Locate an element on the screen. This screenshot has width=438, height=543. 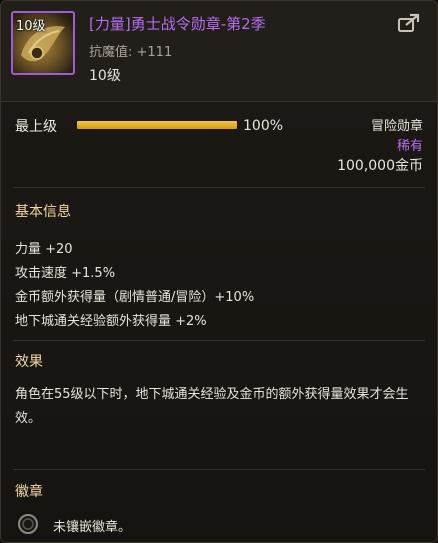
share-button is located at coordinates (409, 23).